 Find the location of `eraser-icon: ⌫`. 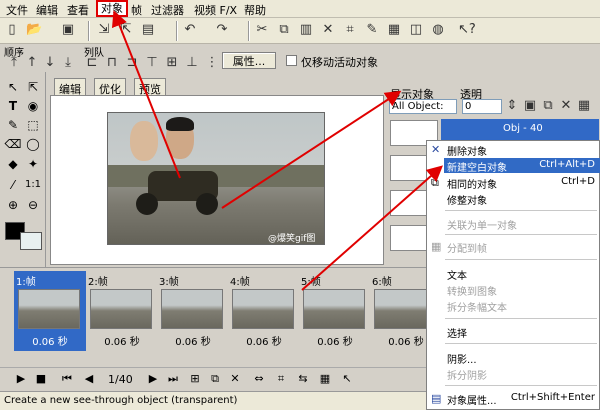

eraser-icon: ⌫ is located at coordinates (13, 144).